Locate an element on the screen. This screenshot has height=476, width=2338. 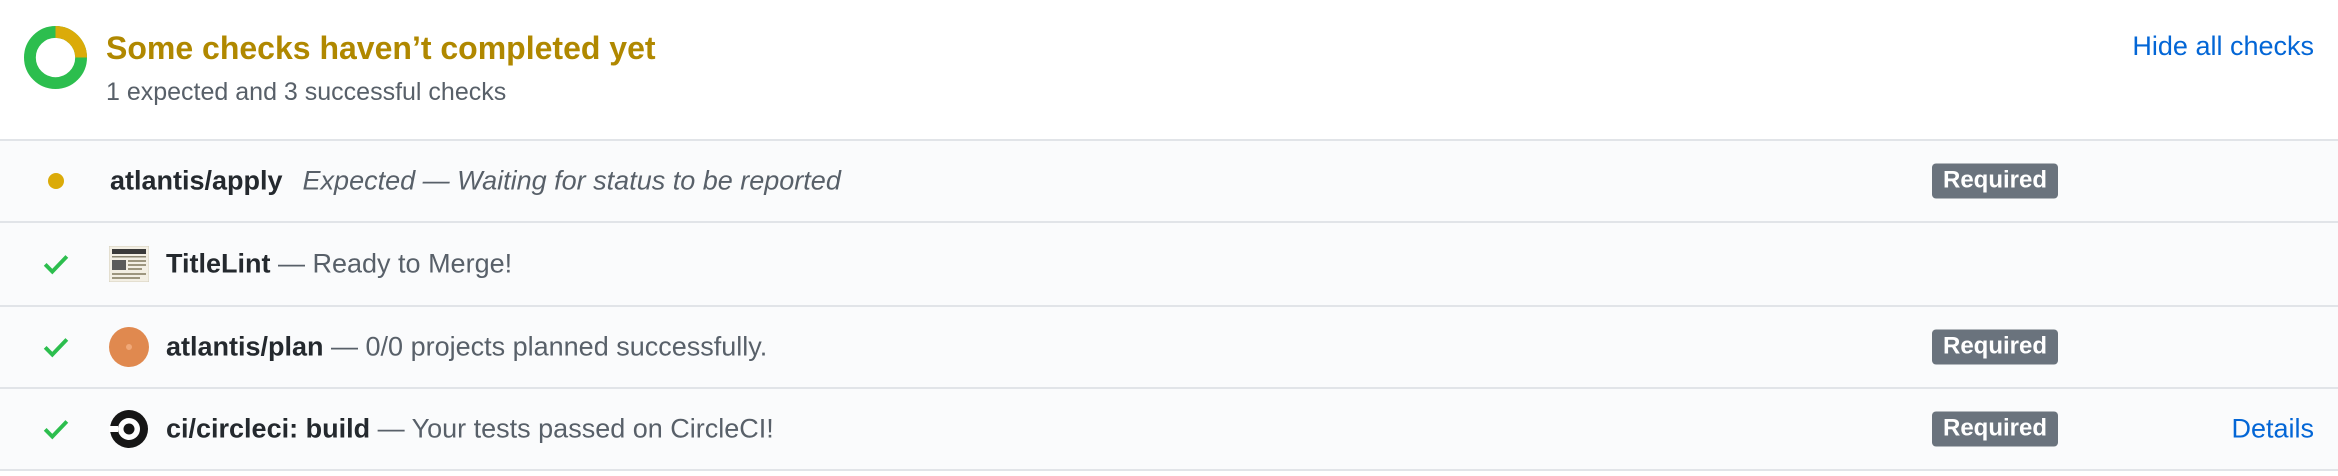
check-name: atlantis/plan is located at coordinates (245, 346).